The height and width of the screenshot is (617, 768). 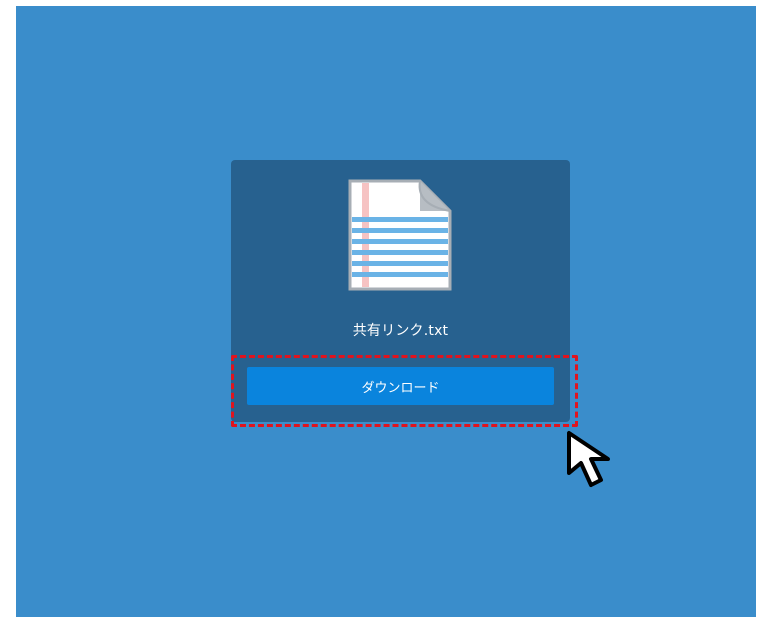 What do you see at coordinates (400, 331) in the screenshot?
I see `file-name: 共有リンク.txt` at bounding box center [400, 331].